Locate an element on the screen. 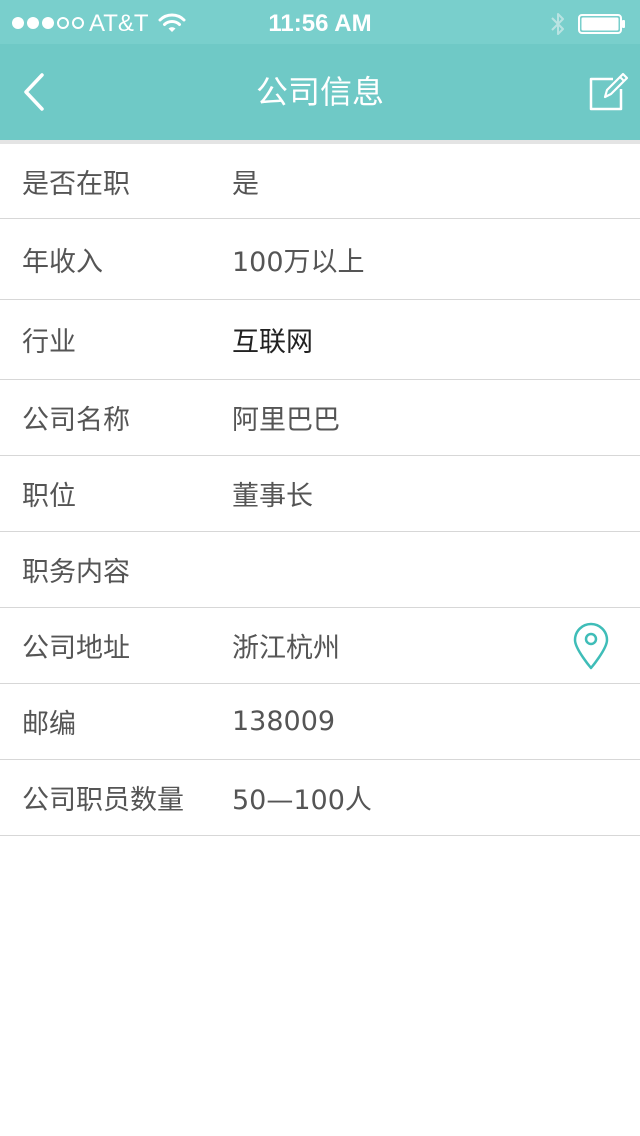 This screenshot has width=640, height=1136. row-postal-code: 邮编 138009 is located at coordinates (320, 722).